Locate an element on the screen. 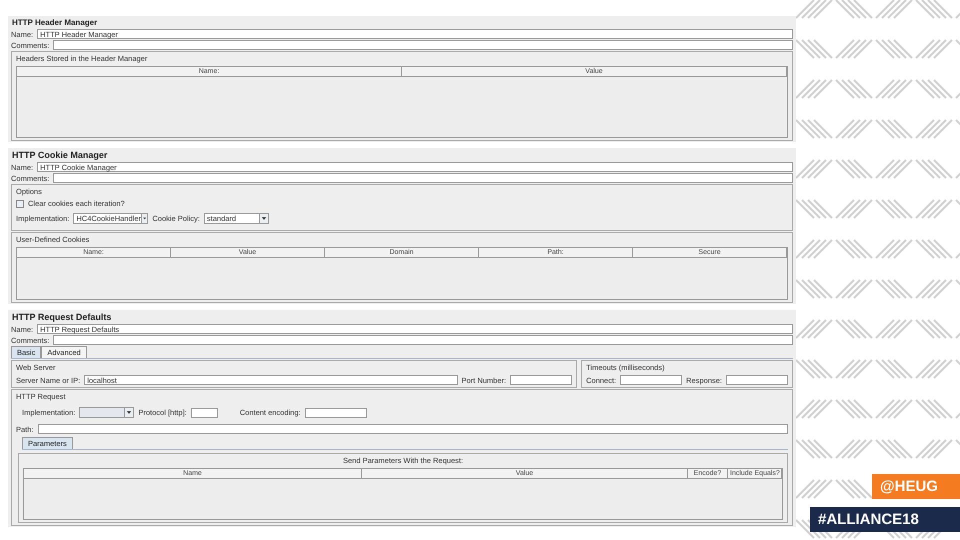 This screenshot has width=960, height=540. path-field is located at coordinates (413, 429).